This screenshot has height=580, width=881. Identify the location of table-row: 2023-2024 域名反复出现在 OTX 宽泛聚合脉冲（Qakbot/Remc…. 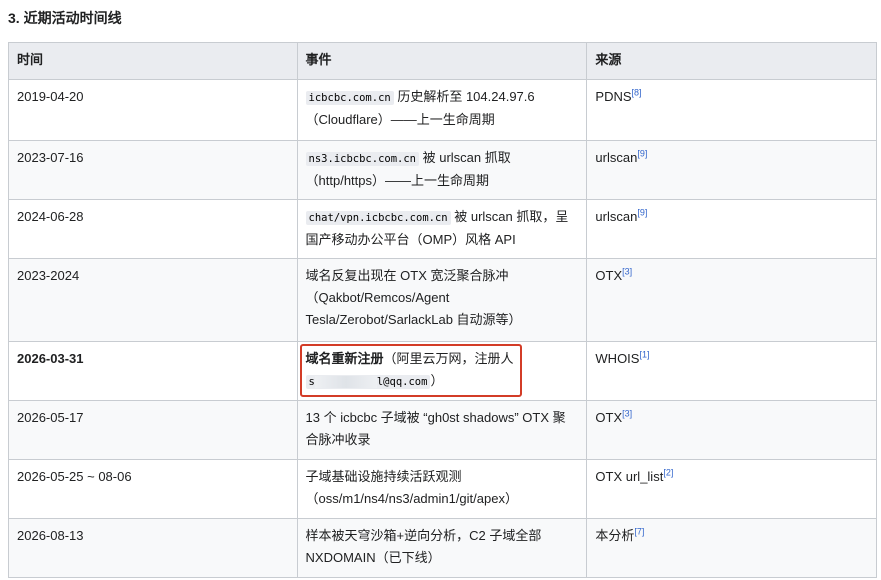
(442, 300).